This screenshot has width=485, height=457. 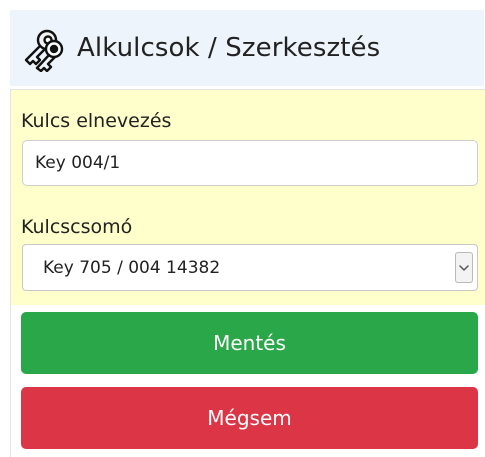 I want to click on save-button: Mentés, so click(x=249, y=343).